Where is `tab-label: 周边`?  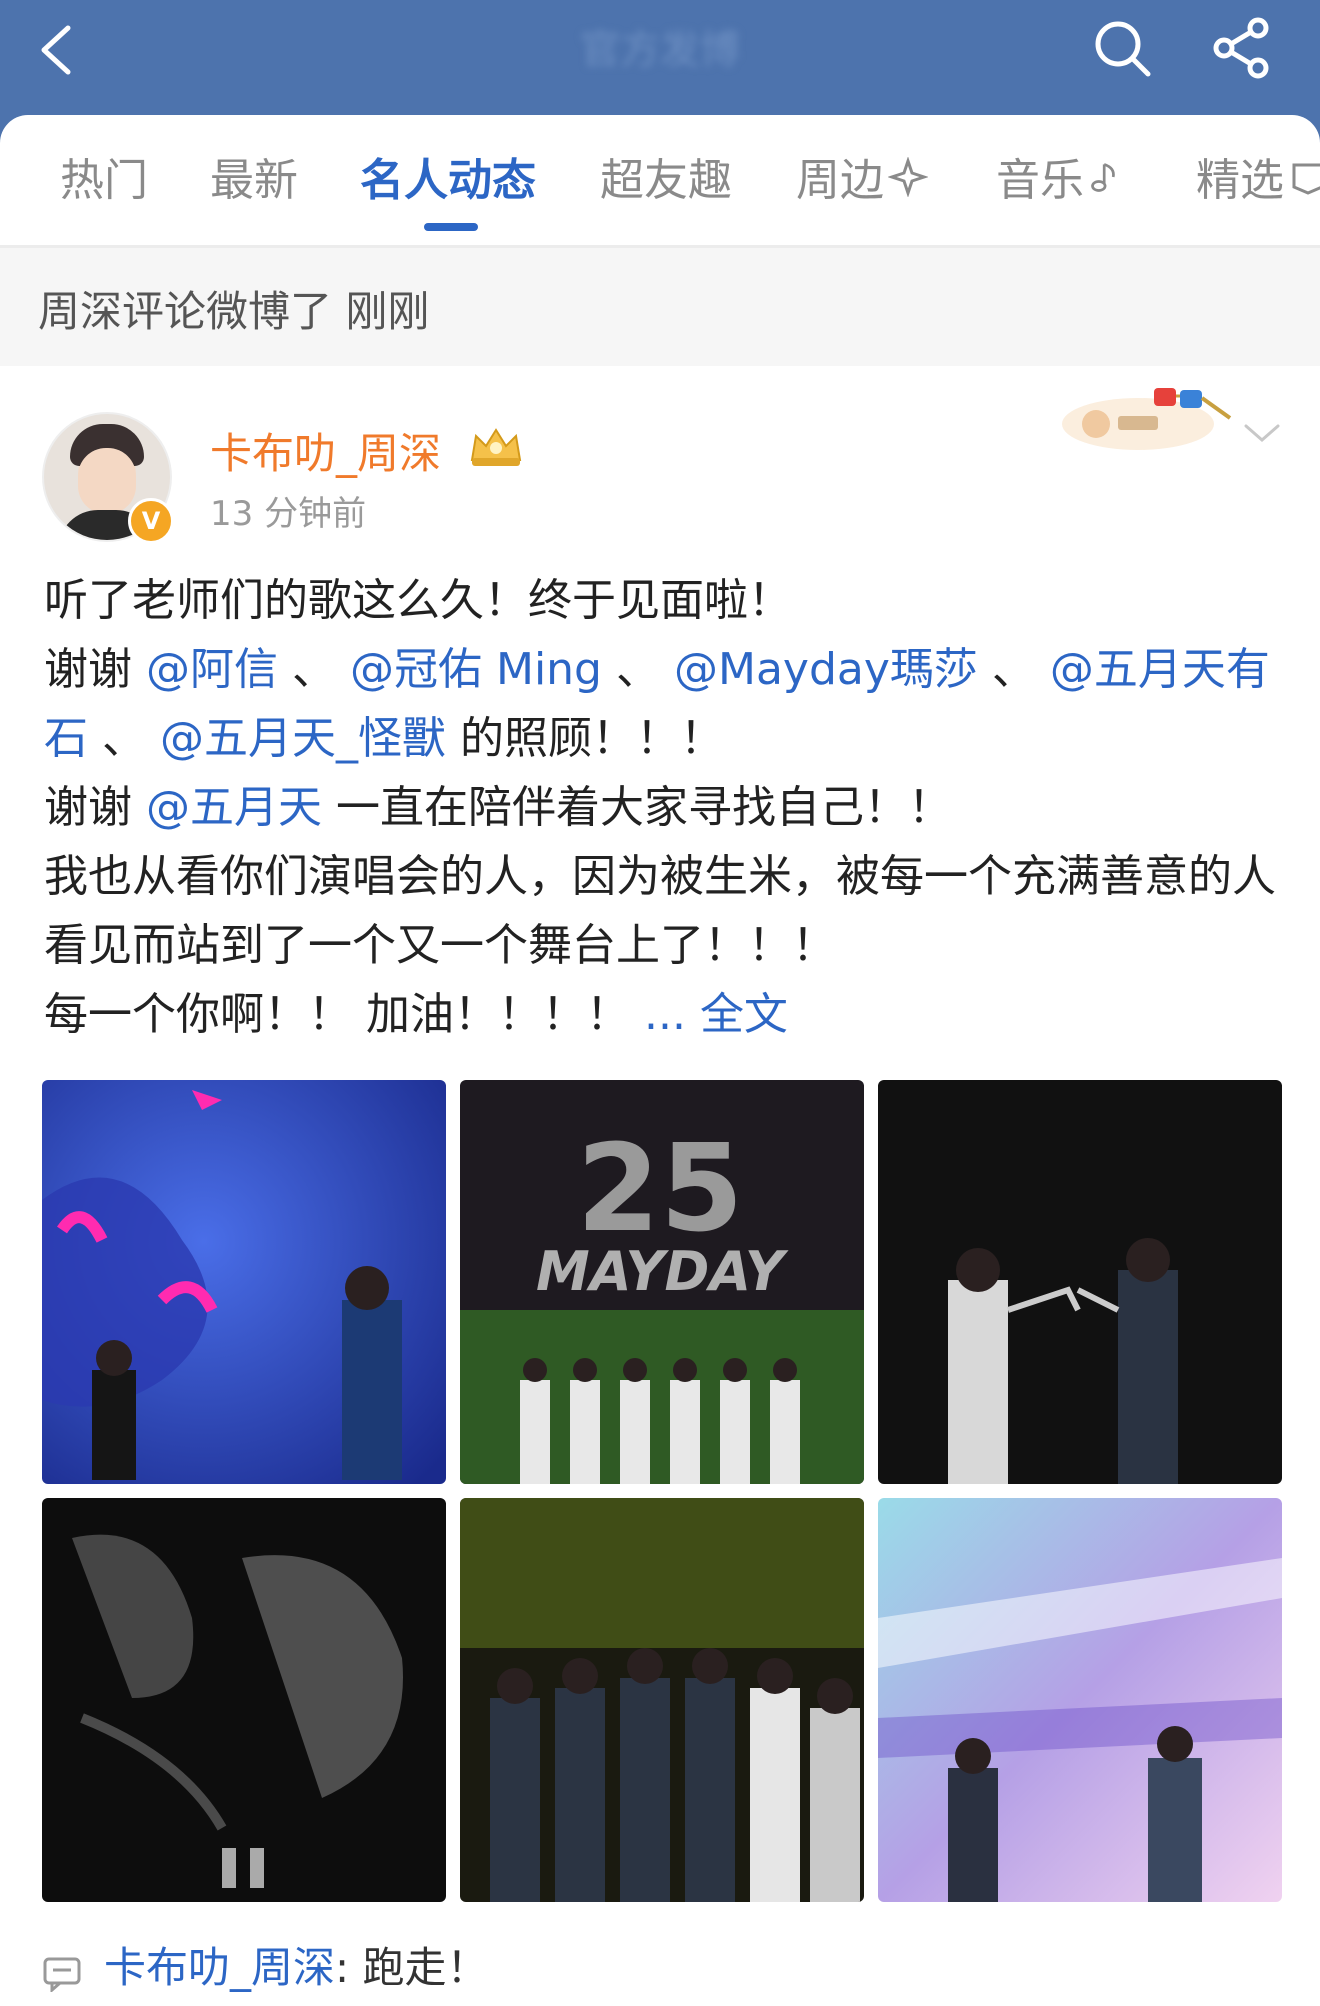 tab-label: 周边 is located at coordinates (840, 180).